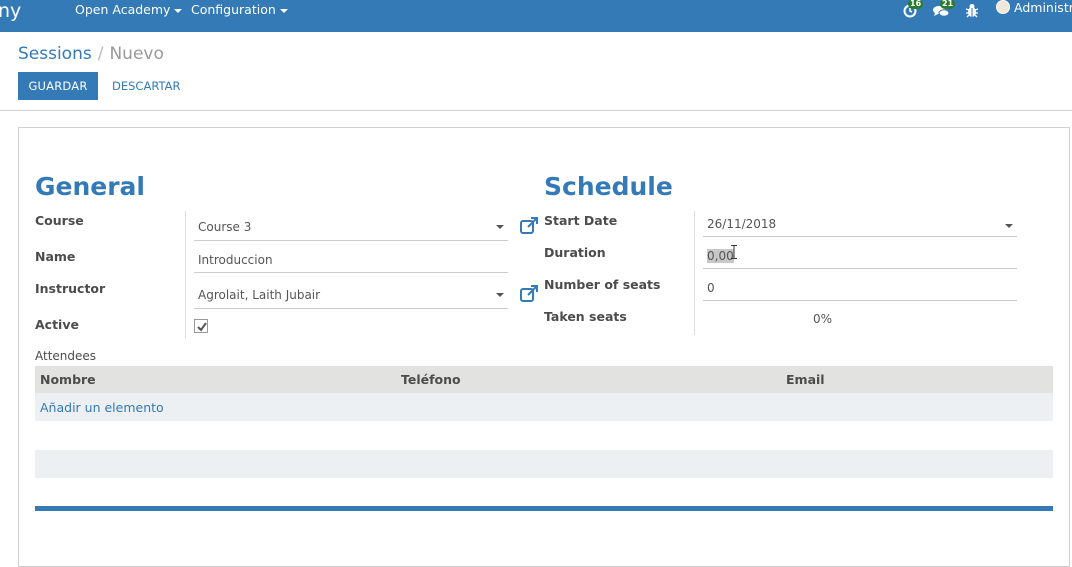  I want to click on instructor-underline, so click(351, 308).